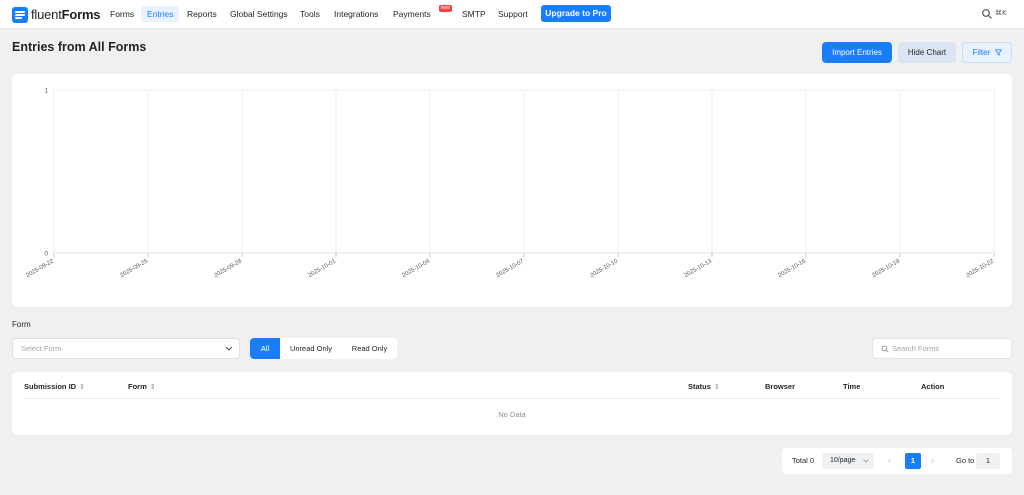 The width and height of the screenshot is (1024, 495). Describe the element at coordinates (576, 13) in the screenshot. I see `upgrade-to-pro-button: Upgrade to Pro` at that location.